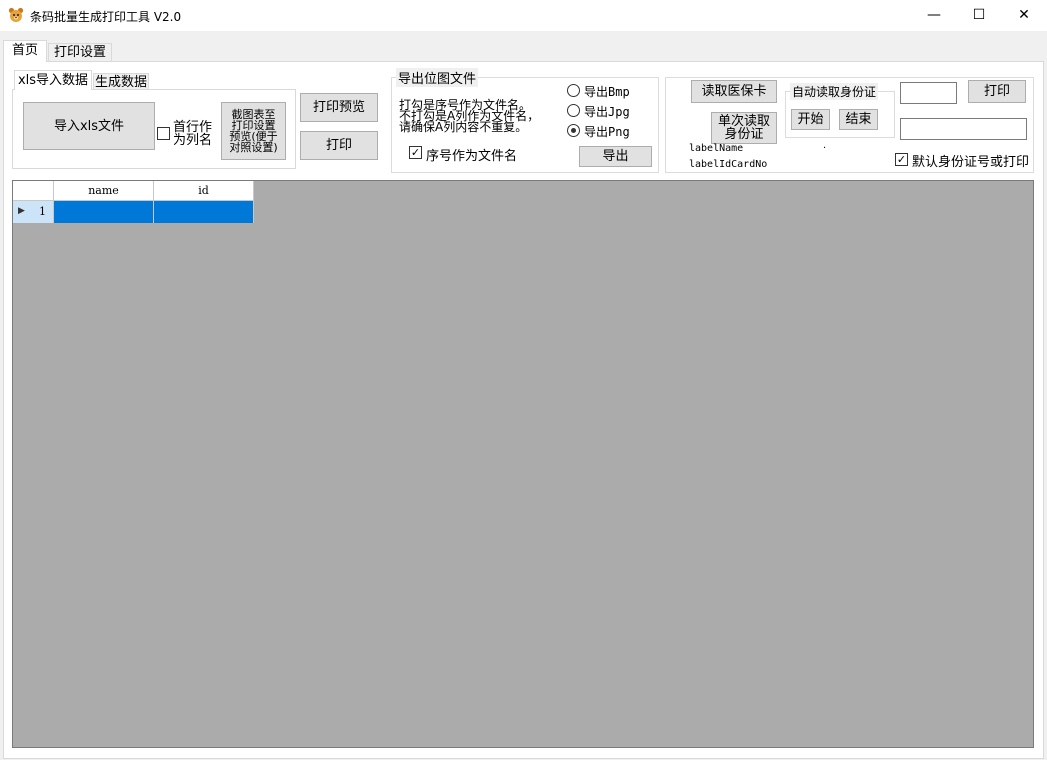 The width and height of the screenshot is (1047, 760). Describe the element at coordinates (744, 128) in the screenshot. I see `single-read-id-card-button: 单次读取 身份证` at that location.